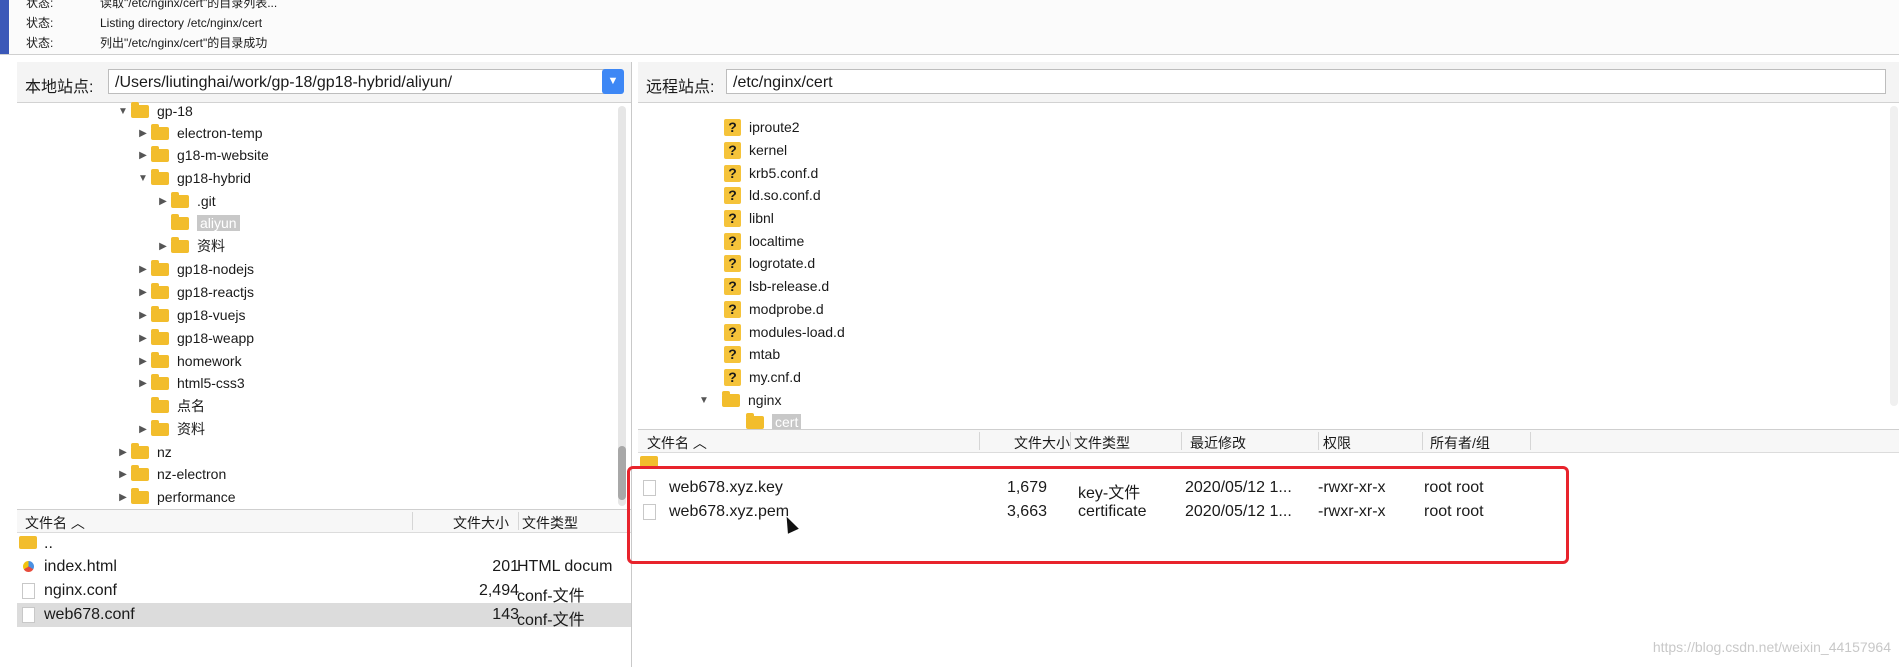 The width and height of the screenshot is (1899, 667). I want to click on status-message: Listing directory /etc/nginx/cert, so click(181, 23).